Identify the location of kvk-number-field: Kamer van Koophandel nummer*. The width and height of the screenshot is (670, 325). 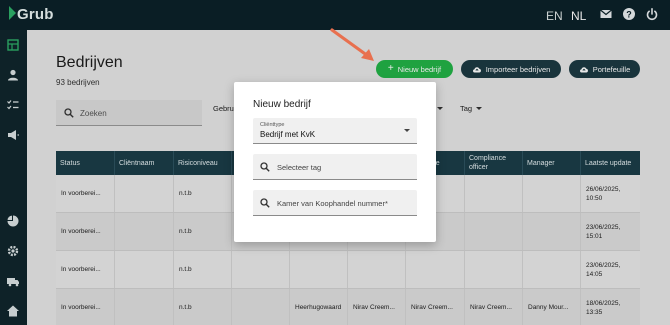
(335, 203).